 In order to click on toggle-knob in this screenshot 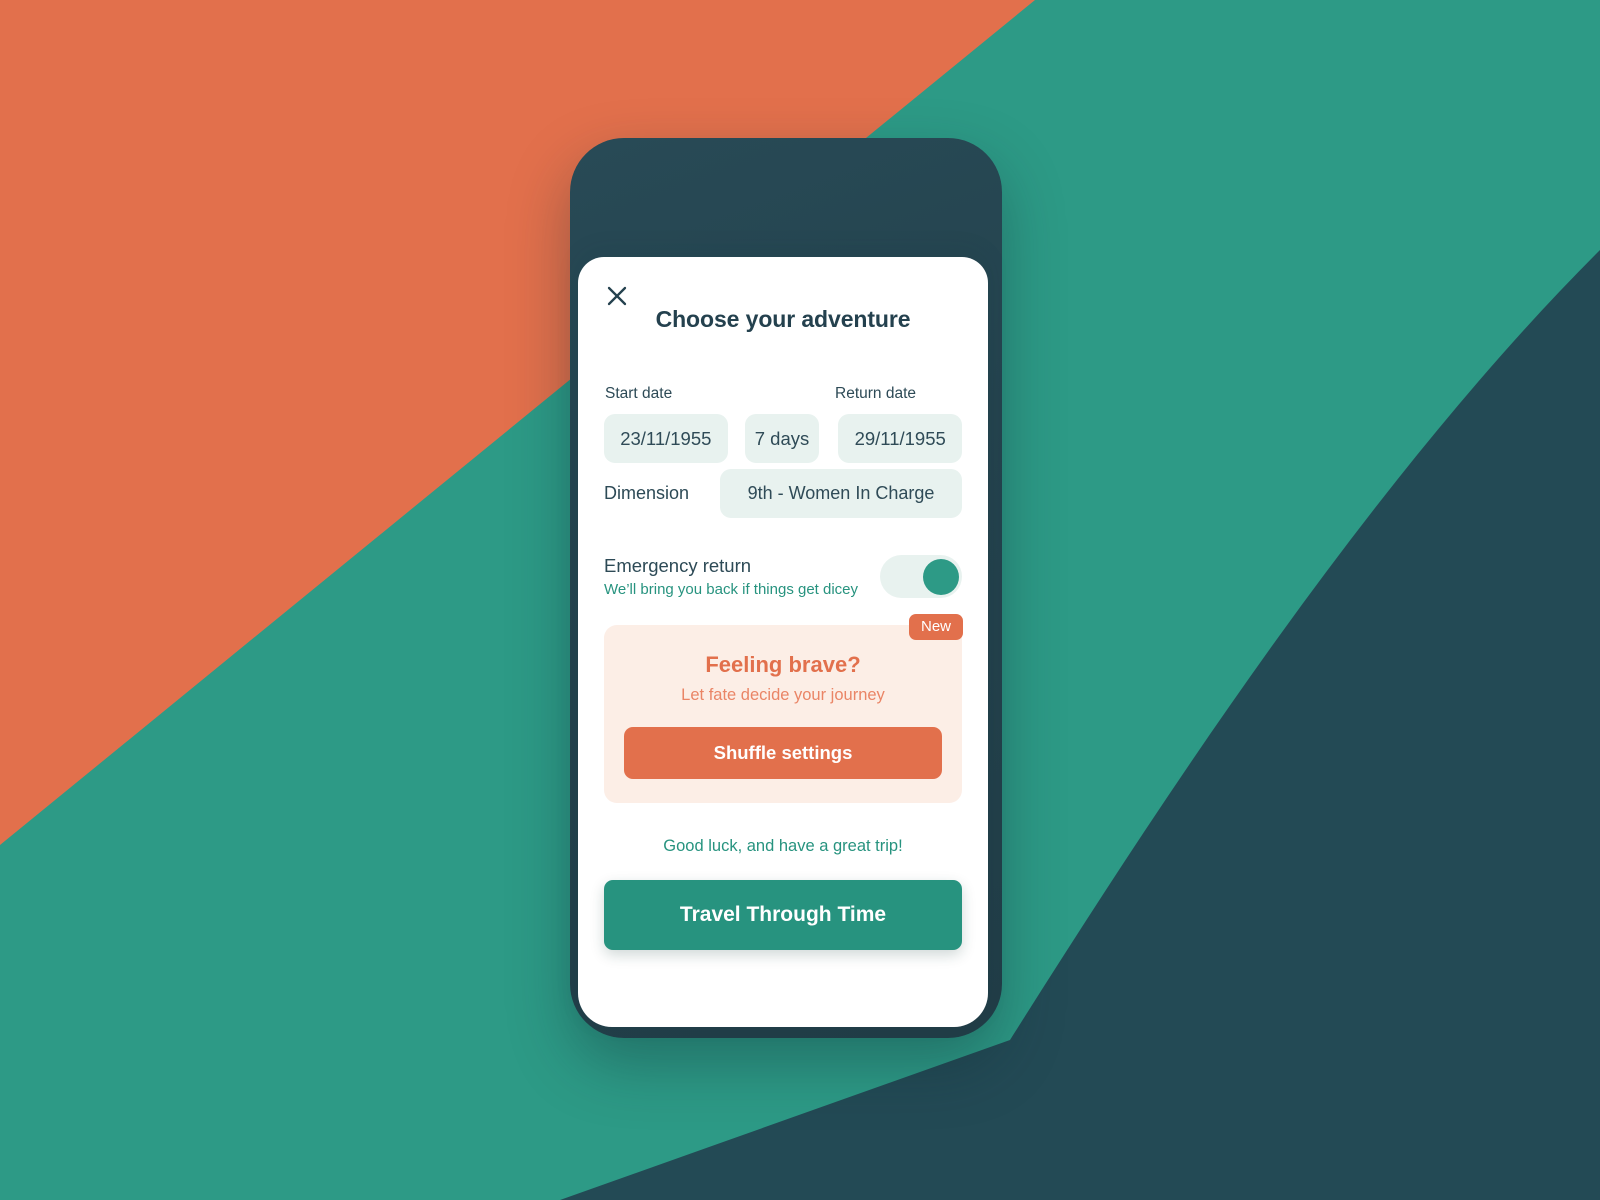, I will do `click(940, 576)`.